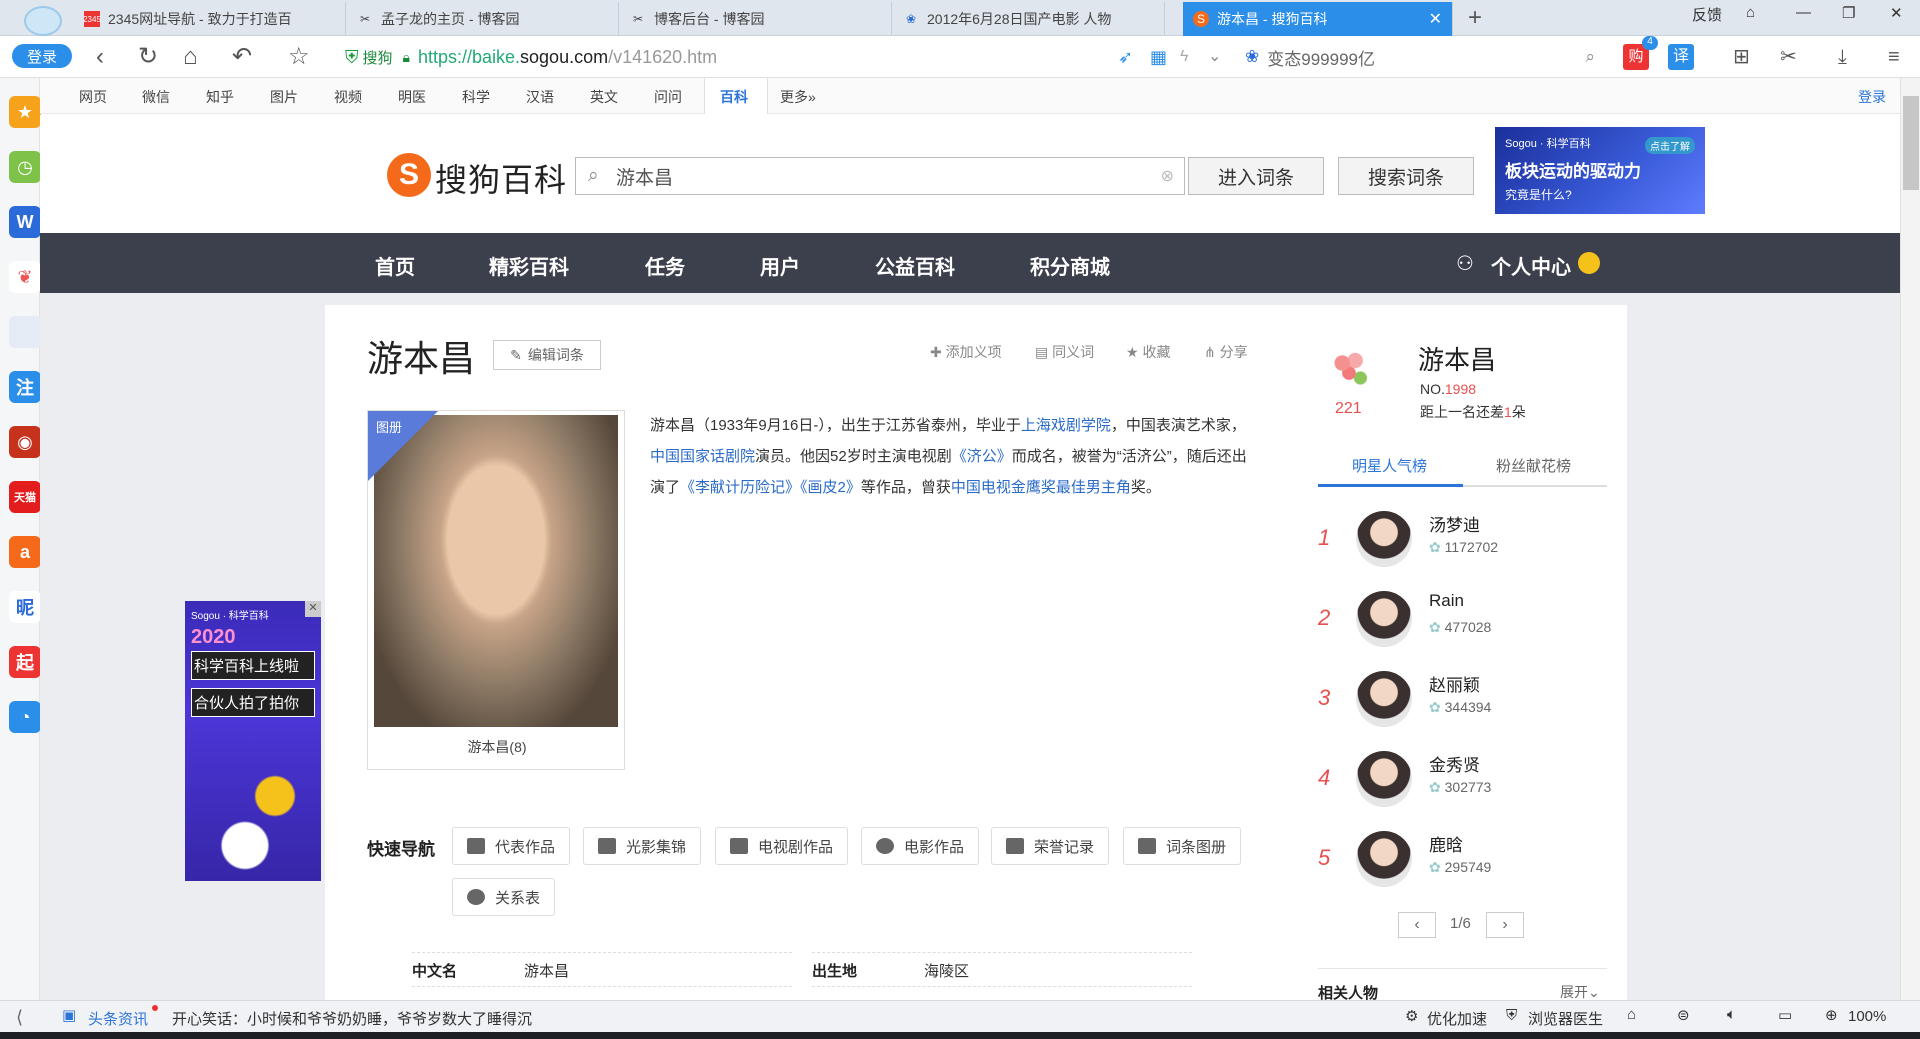  I want to click on feedback-link: 反馈, so click(1707, 14).